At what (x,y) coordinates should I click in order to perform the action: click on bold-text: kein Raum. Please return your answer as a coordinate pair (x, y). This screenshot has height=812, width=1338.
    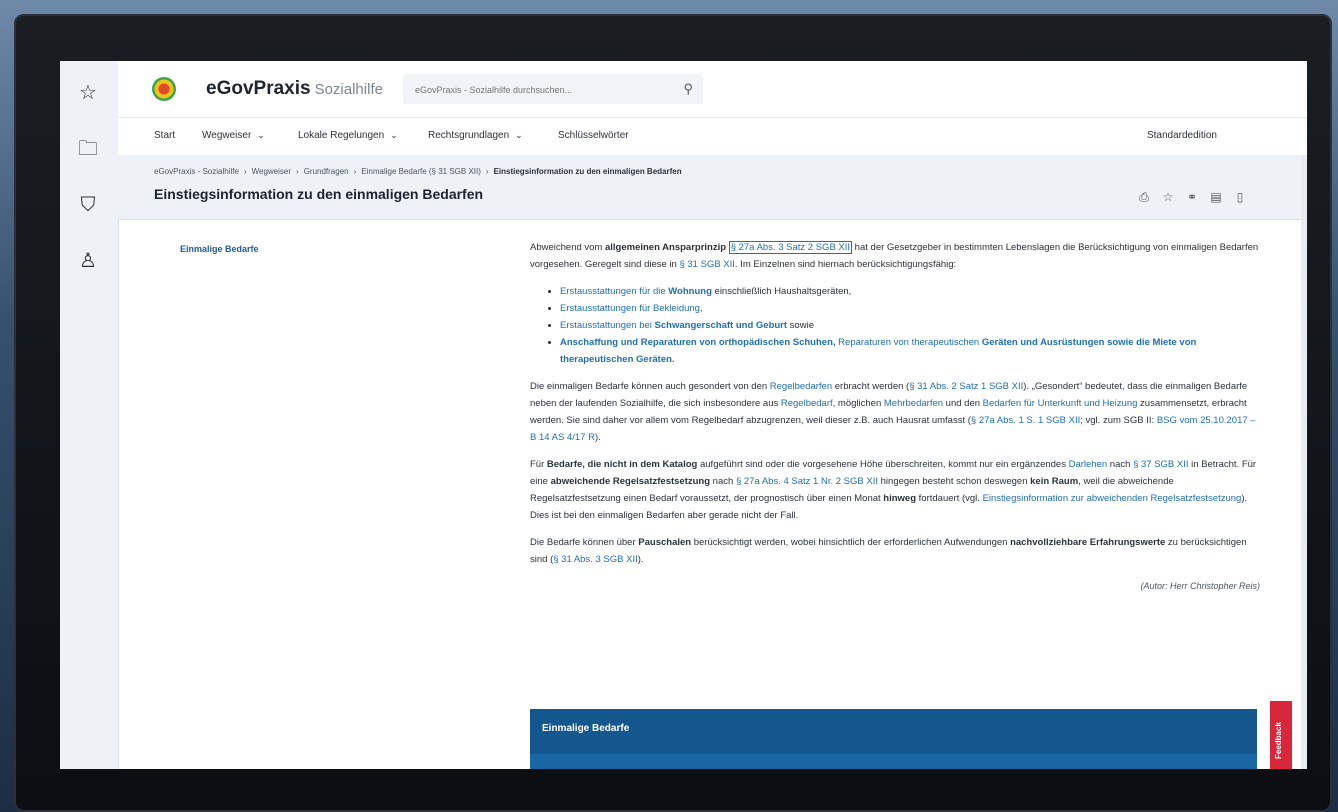
    Looking at the image, I should click on (1054, 481).